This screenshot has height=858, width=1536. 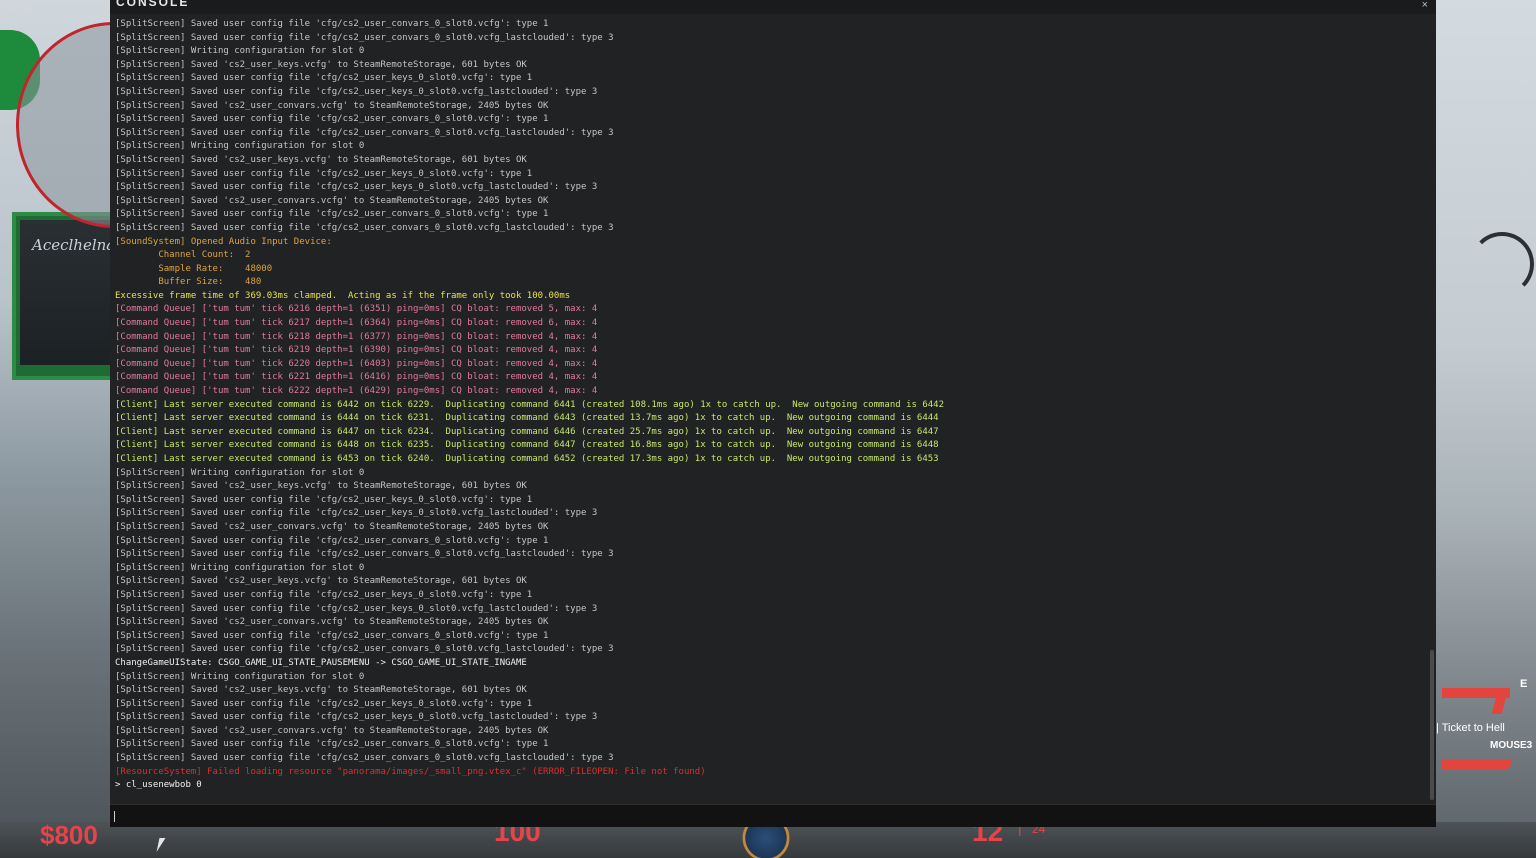 I want to click on console-input, so click(x=773, y=815).